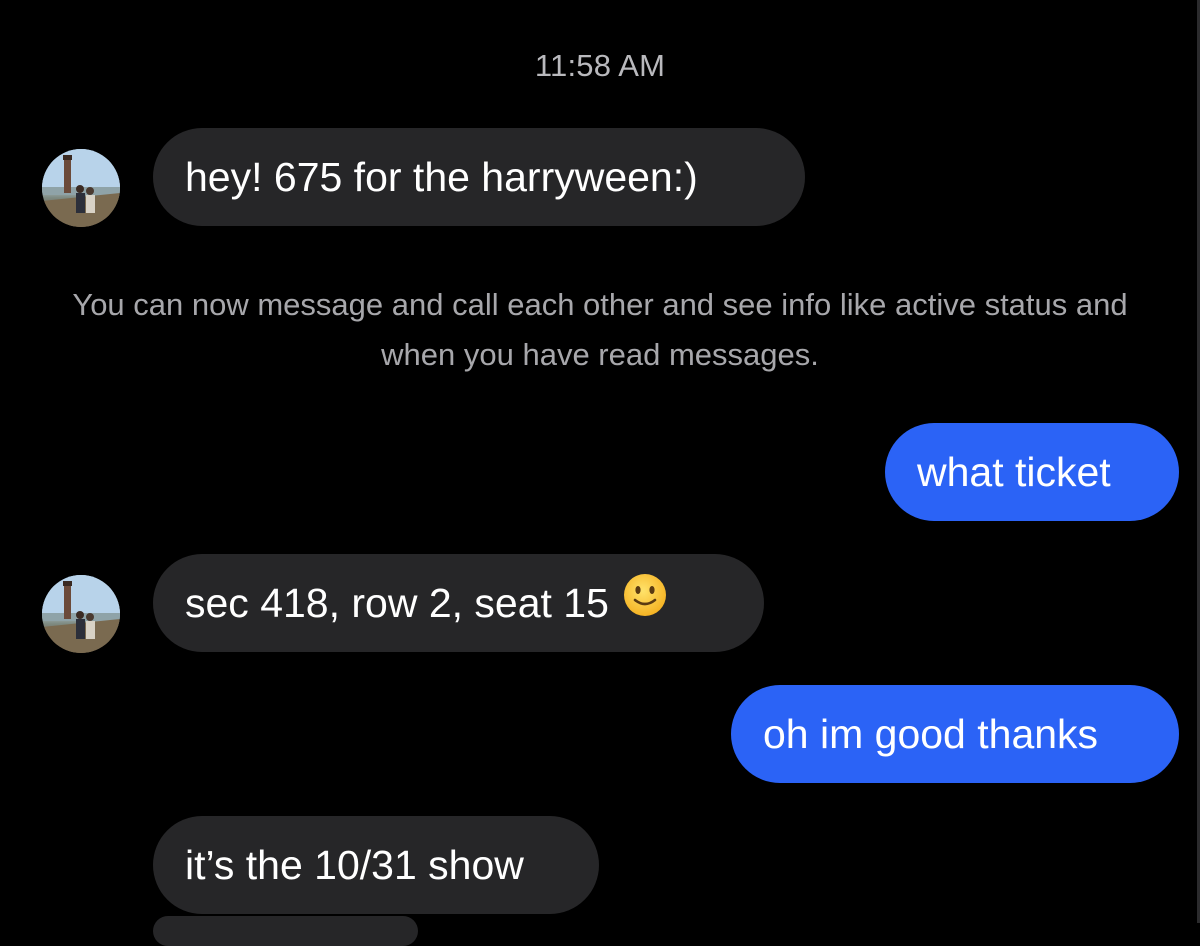 The image size is (1200, 946). I want to click on incoming-message-bubble: hey! 675 for the harryween:), so click(479, 177).